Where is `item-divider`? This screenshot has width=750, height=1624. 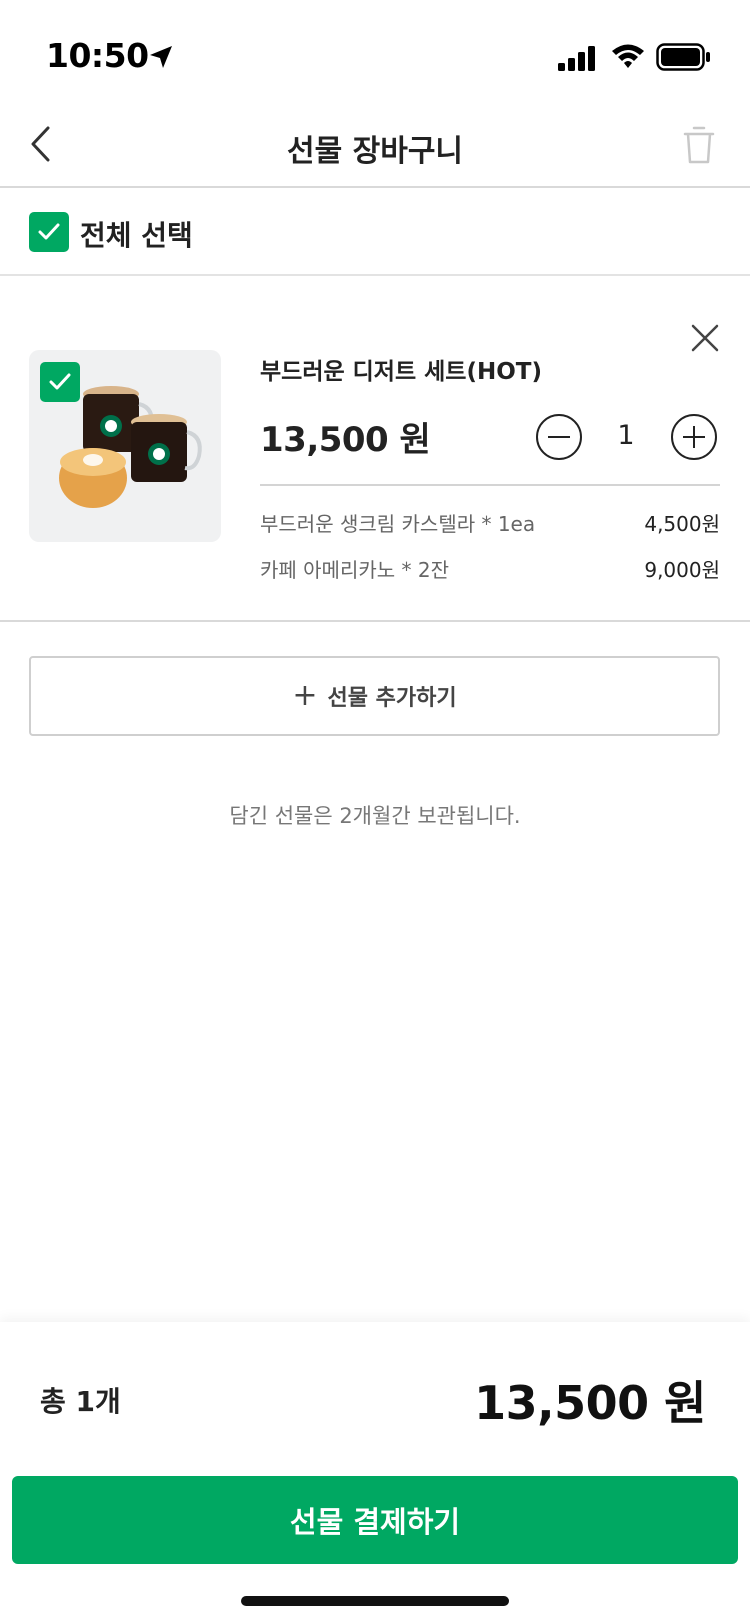
item-divider is located at coordinates (490, 485).